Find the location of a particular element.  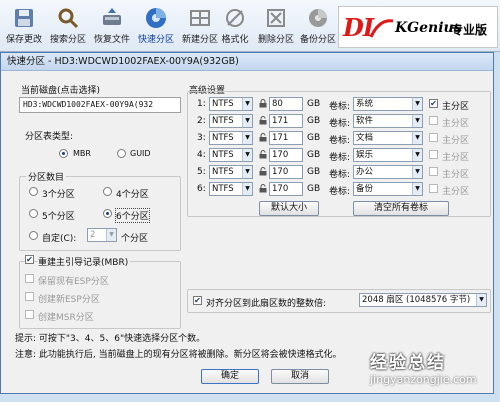

ok-button: 确定 is located at coordinates (230, 376).